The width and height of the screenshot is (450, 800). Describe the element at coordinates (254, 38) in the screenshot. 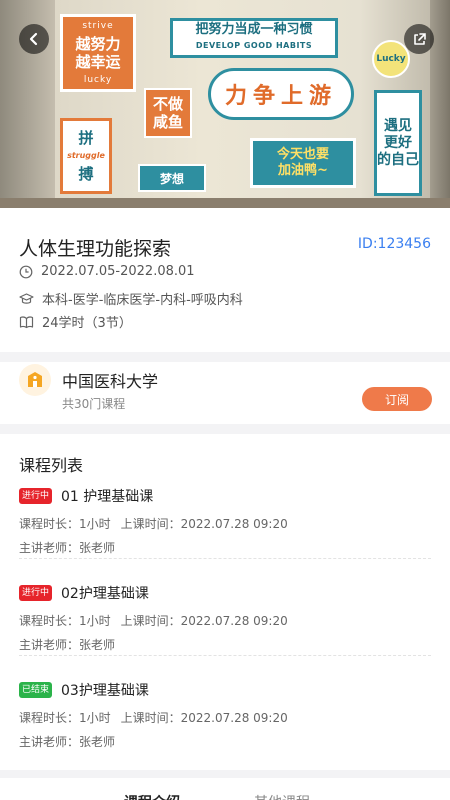

I see `cover-sign-habits: 把努力当成一种习惯 DEVELOP GOOD HABITS` at that location.